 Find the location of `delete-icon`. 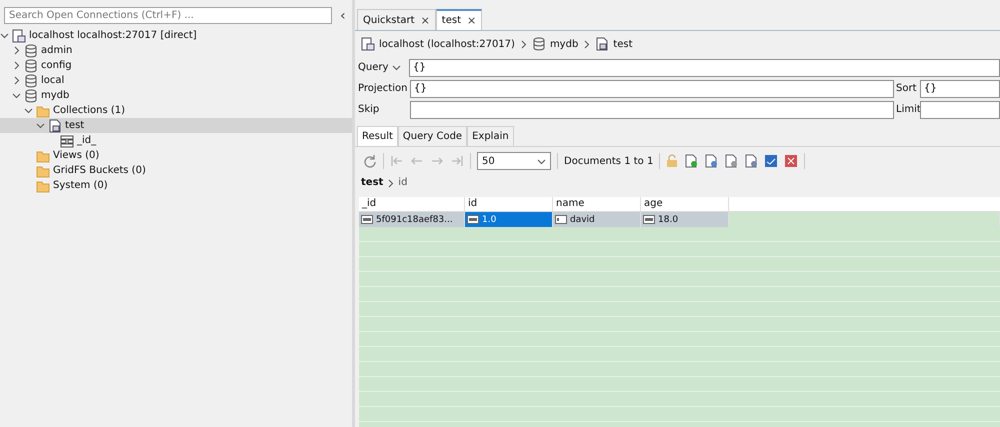

delete-icon is located at coordinates (791, 161).